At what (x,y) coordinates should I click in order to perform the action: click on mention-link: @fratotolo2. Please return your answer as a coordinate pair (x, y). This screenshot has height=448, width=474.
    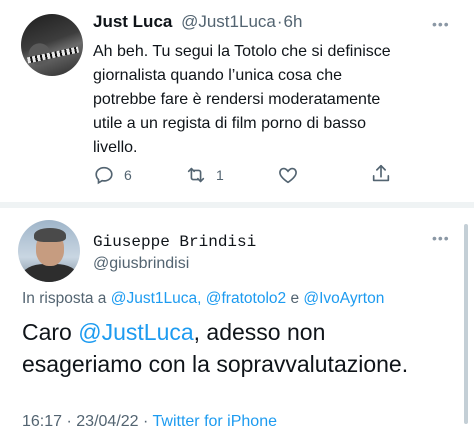
    Looking at the image, I should click on (246, 298).